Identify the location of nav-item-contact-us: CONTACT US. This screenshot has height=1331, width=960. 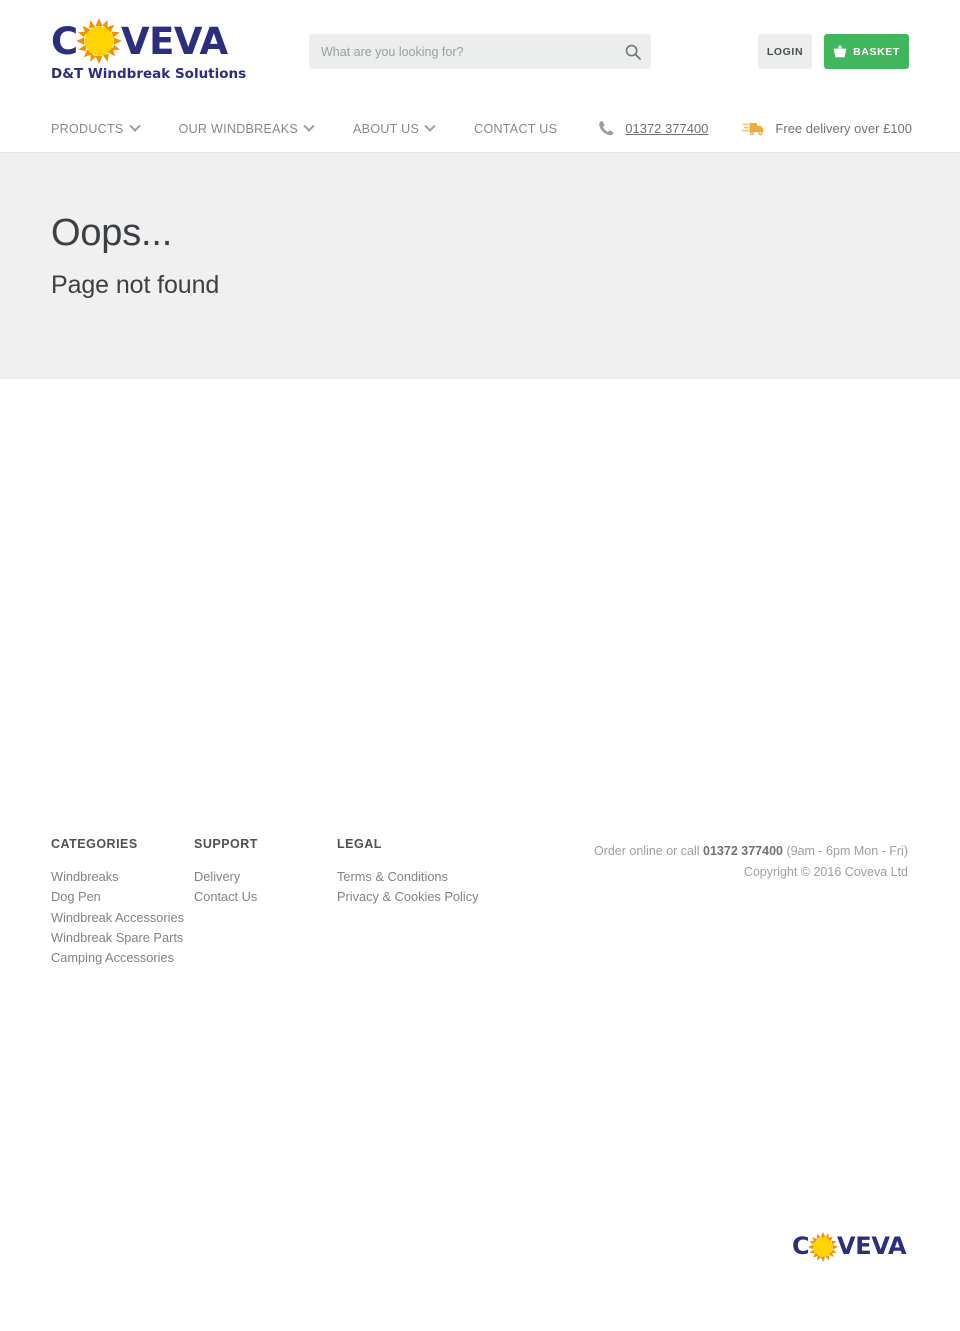
(515, 129).